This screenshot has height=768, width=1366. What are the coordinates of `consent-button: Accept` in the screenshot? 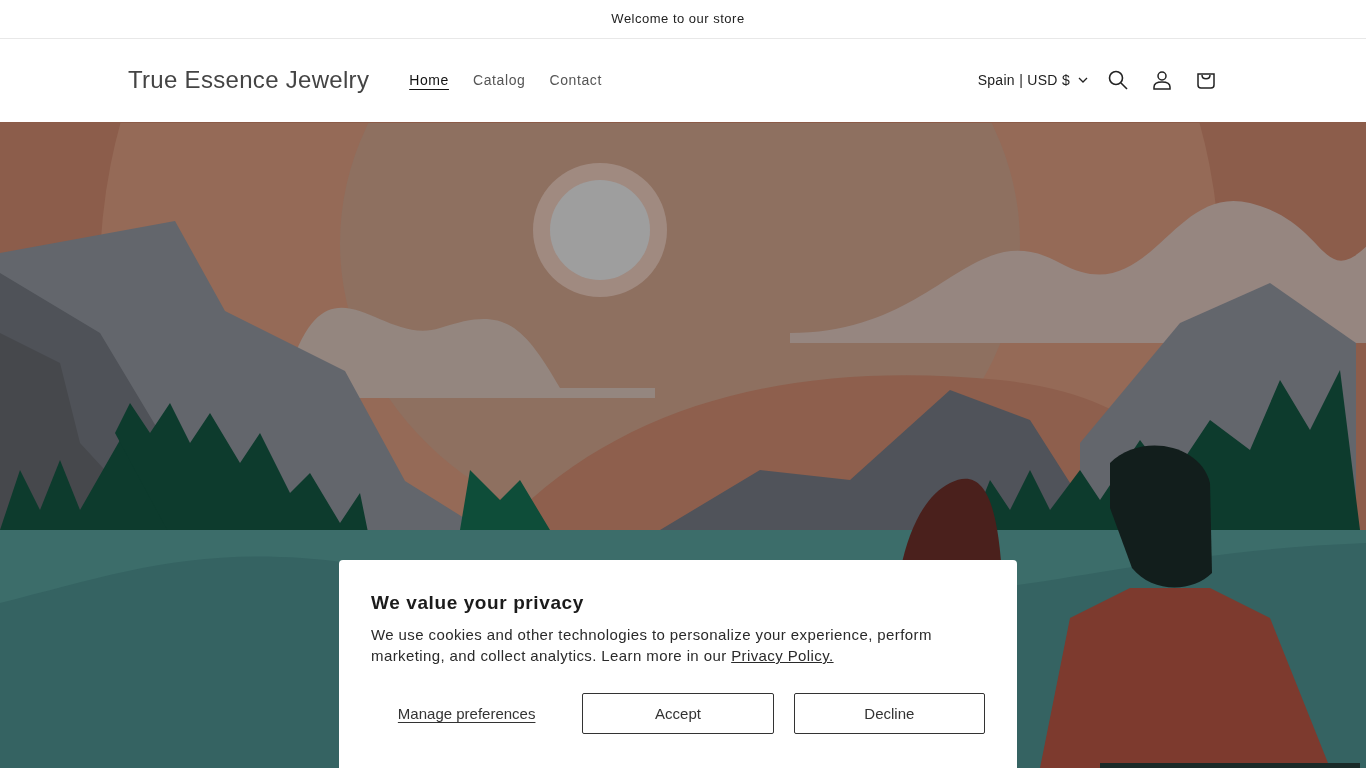 It's located at (678, 713).